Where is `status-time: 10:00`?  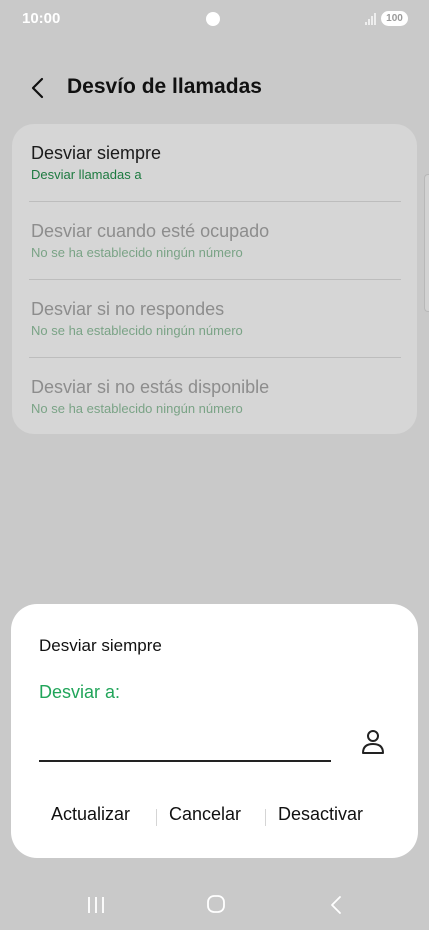 status-time: 10:00 is located at coordinates (41, 18).